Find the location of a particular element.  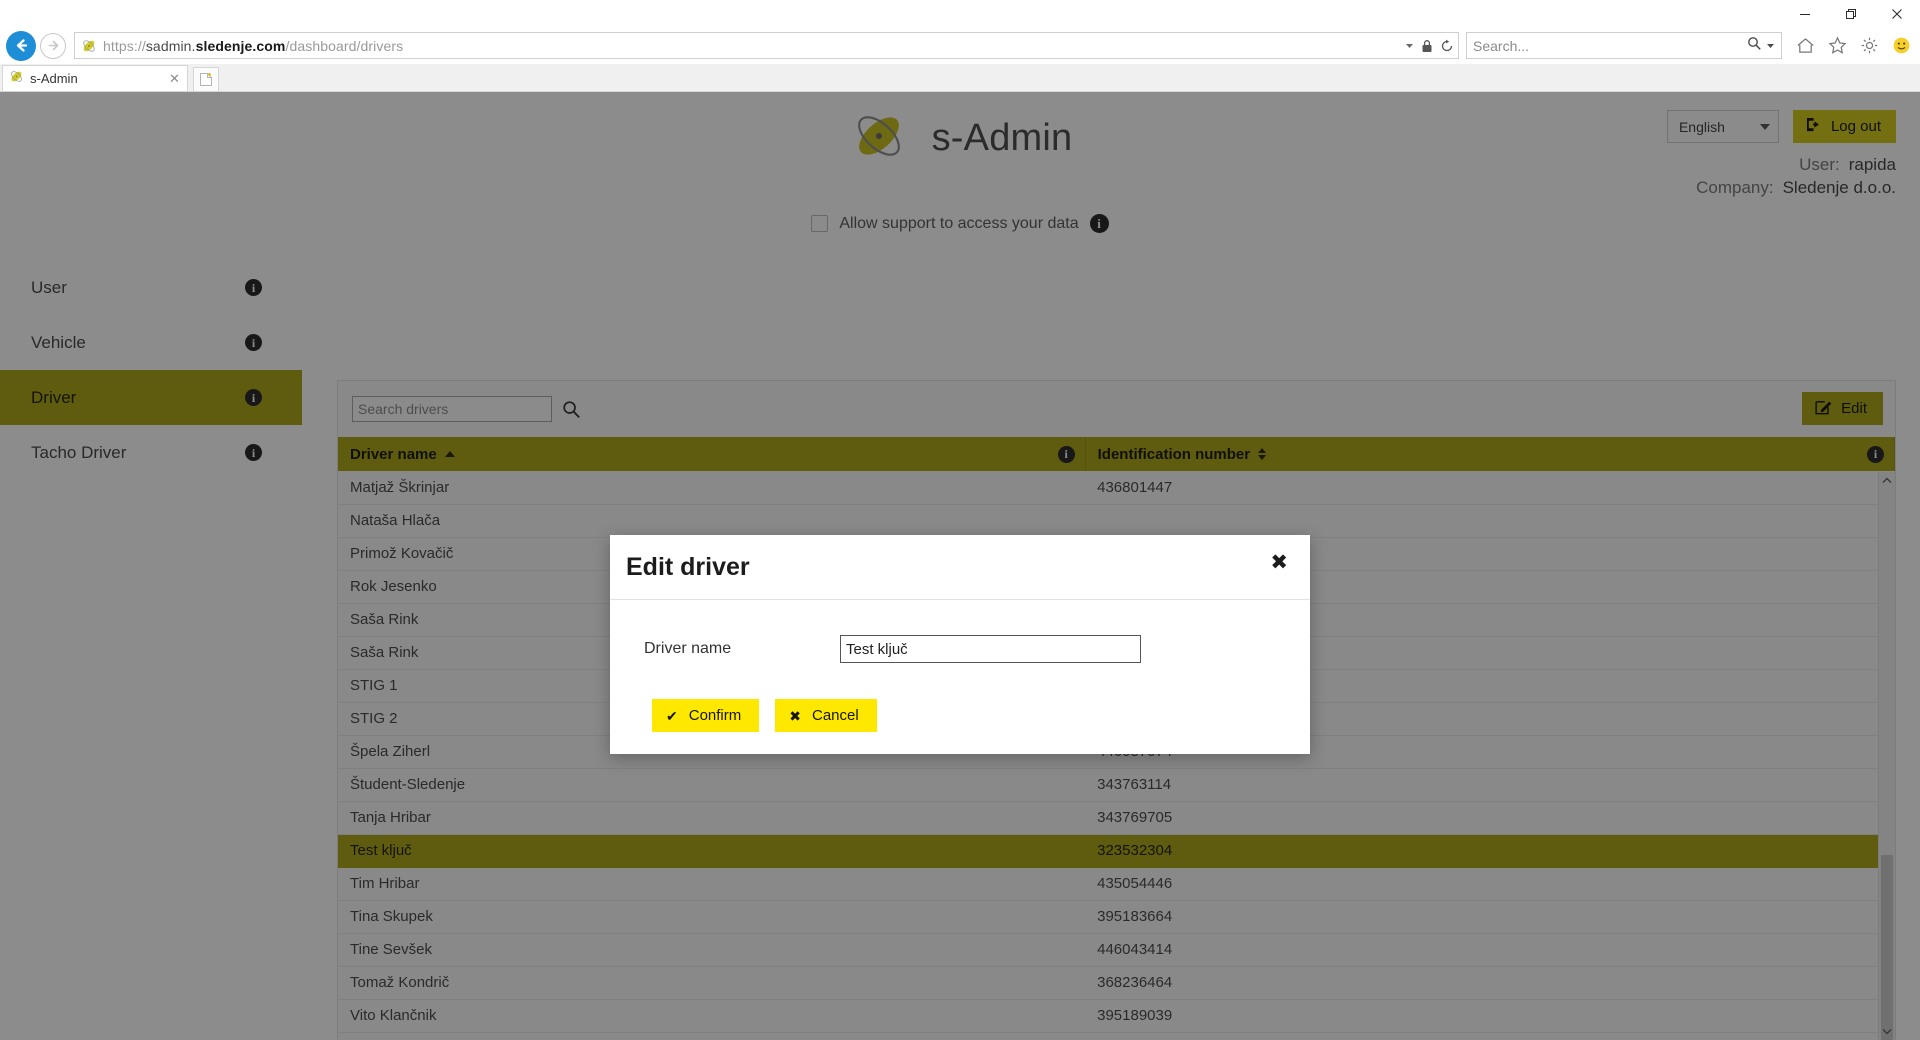

tools-gear-icon is located at coordinates (1869, 46).